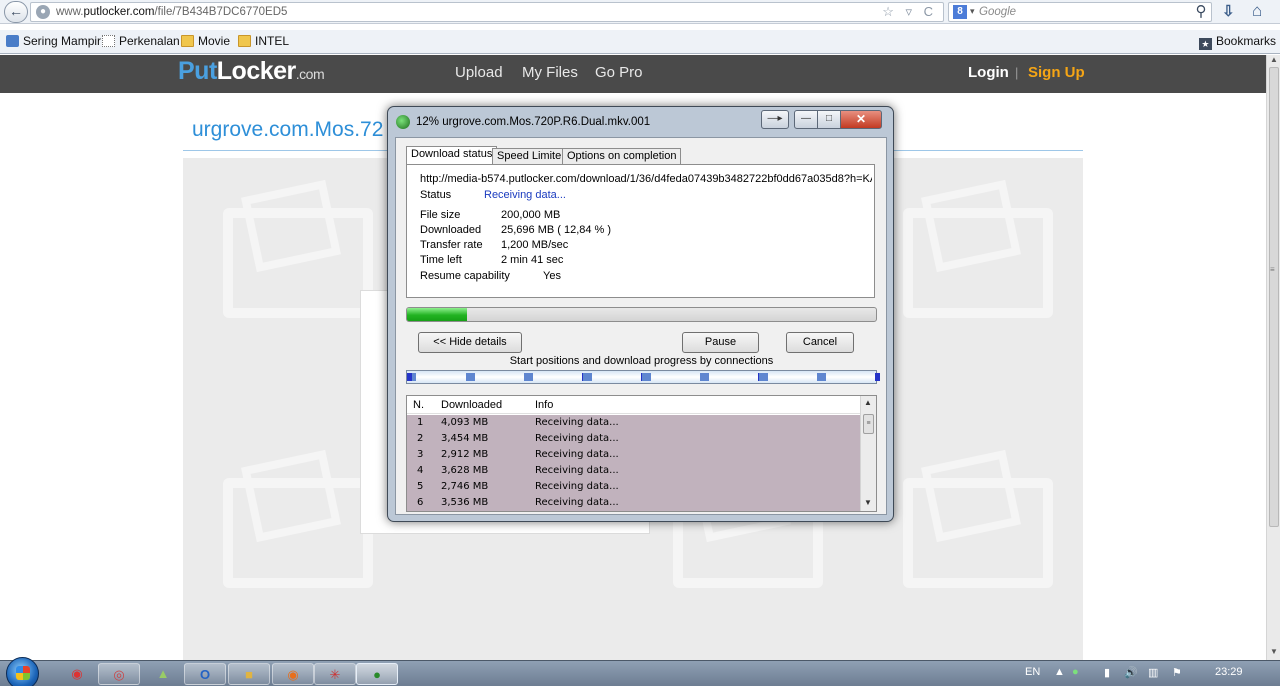 Image resolution: width=1280 pixels, height=686 pixels. What do you see at coordinates (420, 502) in the screenshot?
I see `row-number: 6` at bounding box center [420, 502].